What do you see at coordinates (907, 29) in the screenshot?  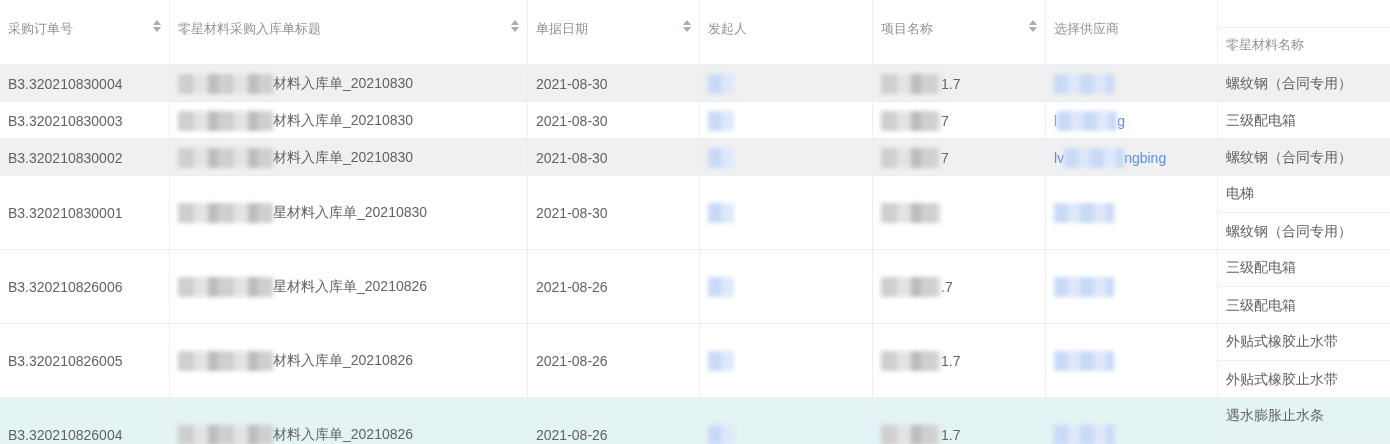 I see `column-header: 项目名称` at bounding box center [907, 29].